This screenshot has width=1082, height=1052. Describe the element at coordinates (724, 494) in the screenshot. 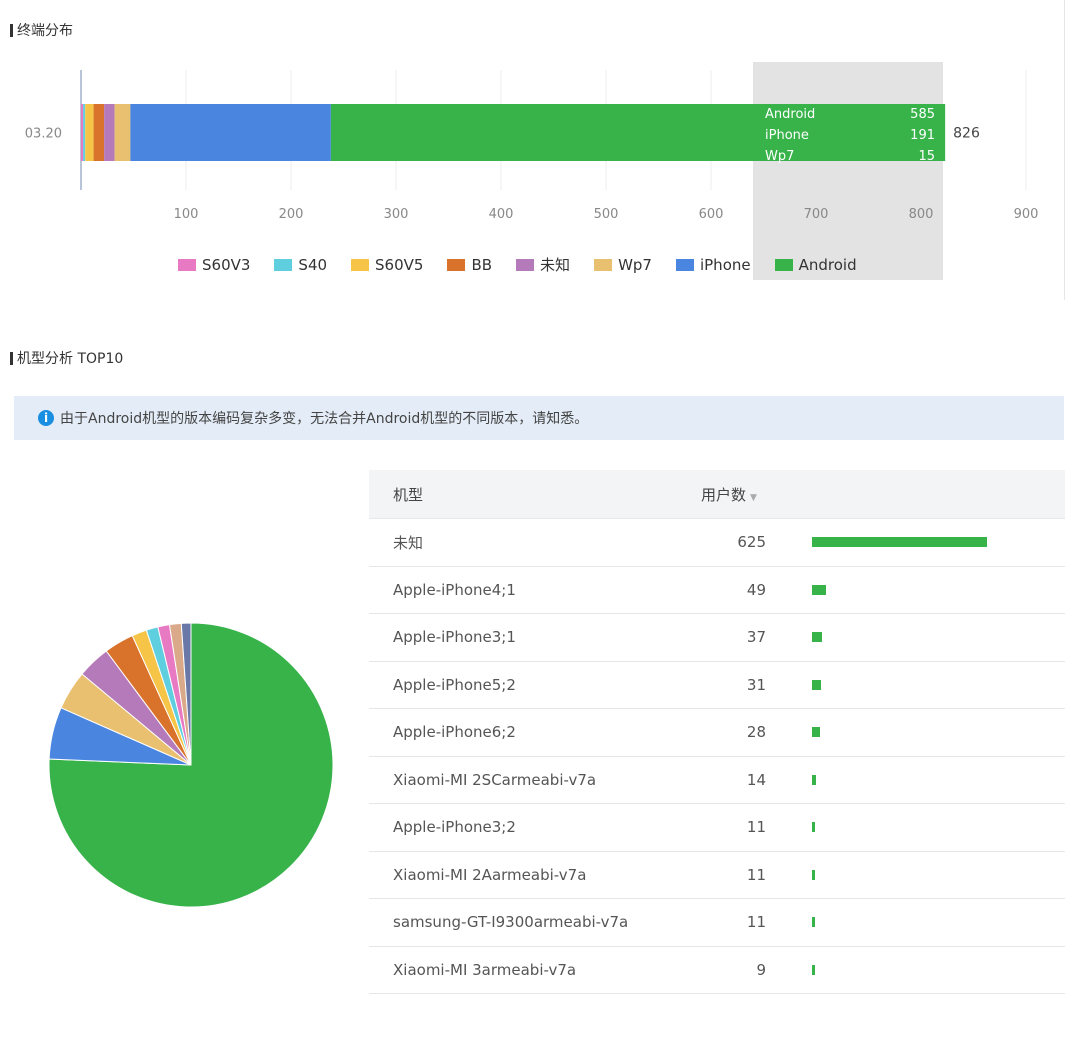

I see `header-users-label: 用户数` at that location.